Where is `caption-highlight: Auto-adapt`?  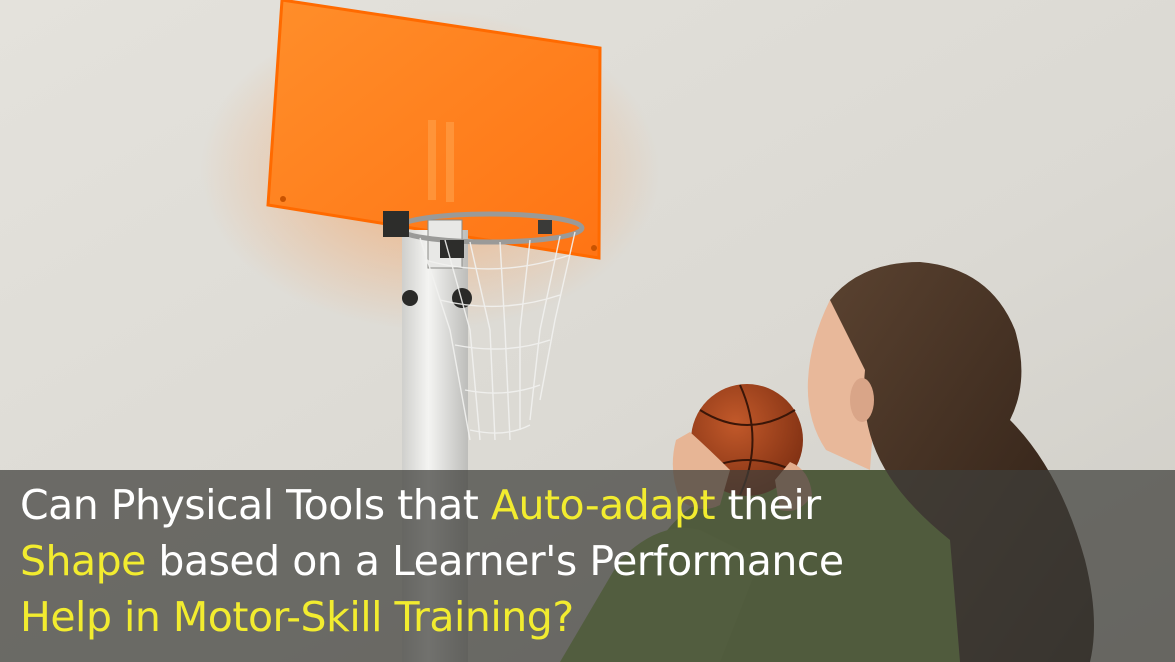 caption-highlight: Auto-adapt is located at coordinates (603, 505).